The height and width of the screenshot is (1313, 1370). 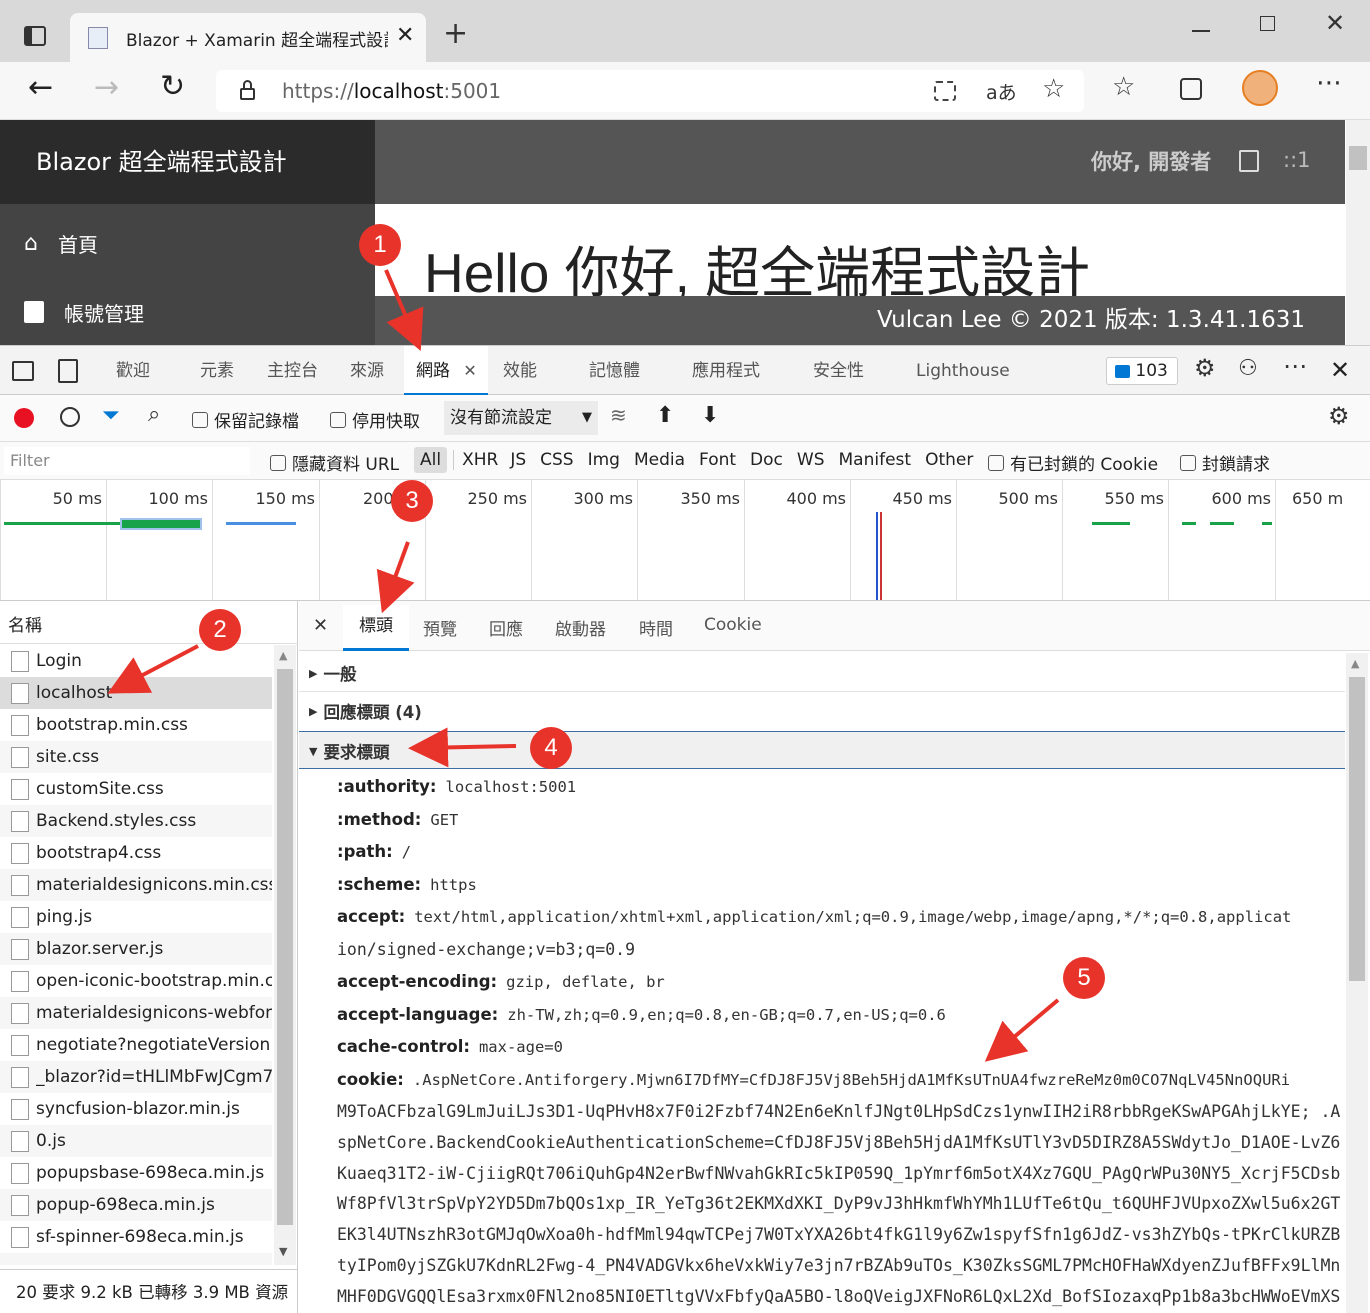 What do you see at coordinates (412, 501) in the screenshot?
I see `annotation-3: 3` at bounding box center [412, 501].